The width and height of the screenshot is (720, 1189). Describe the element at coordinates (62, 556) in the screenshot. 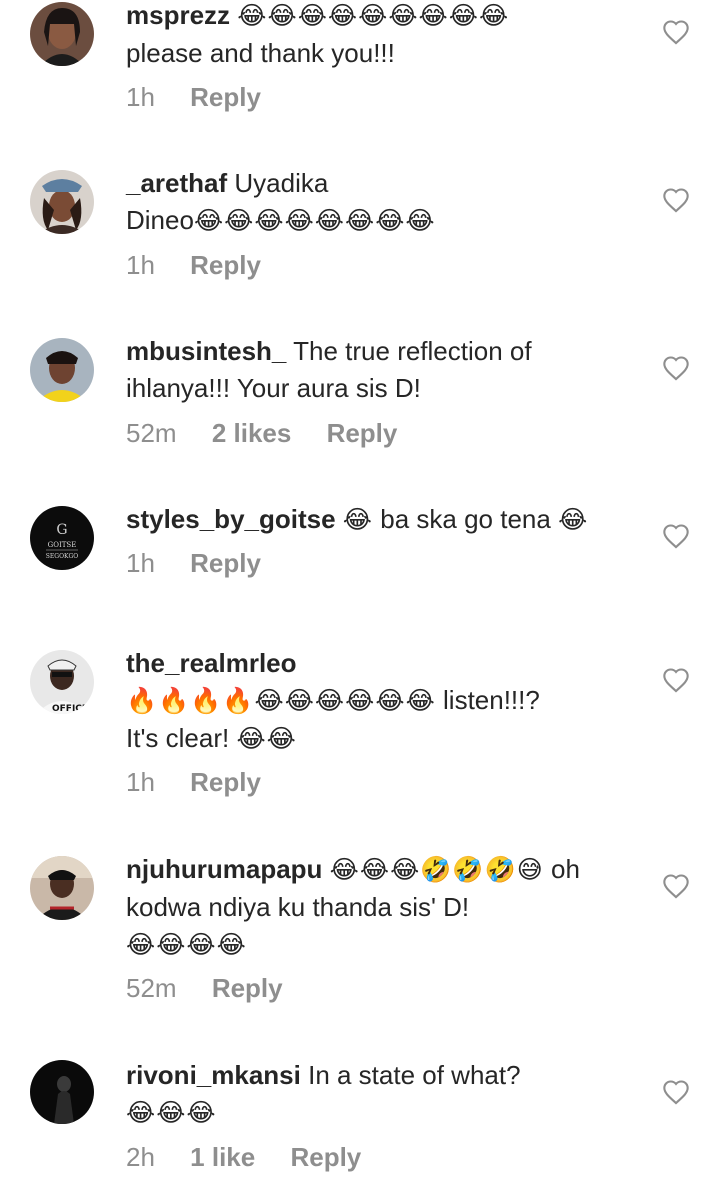

I see `avatar-logo-text: SEGOKGO` at that location.